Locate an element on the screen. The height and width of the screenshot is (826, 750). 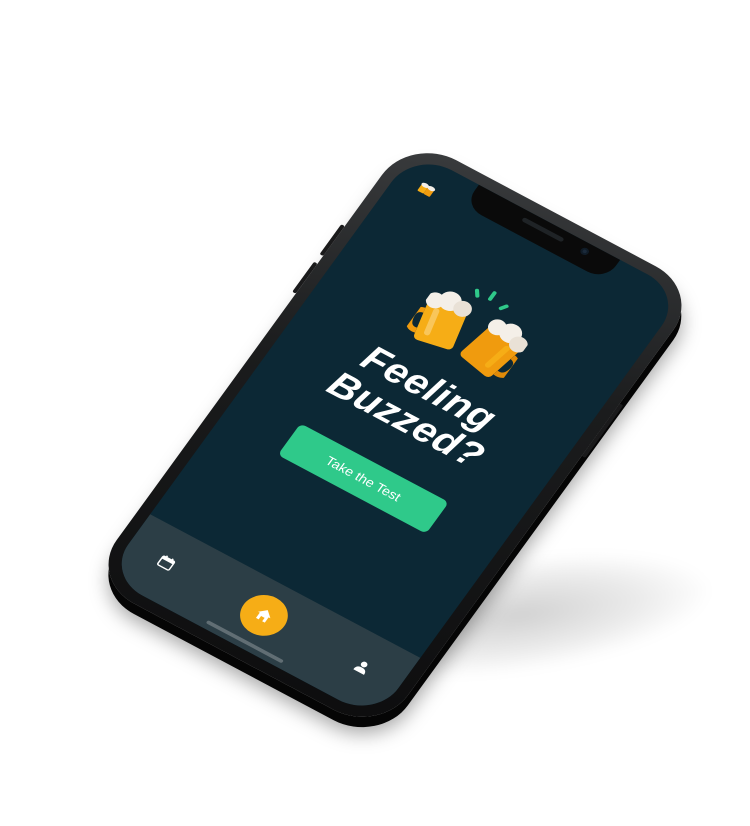
tab-bar is located at coordinates (263, 617).